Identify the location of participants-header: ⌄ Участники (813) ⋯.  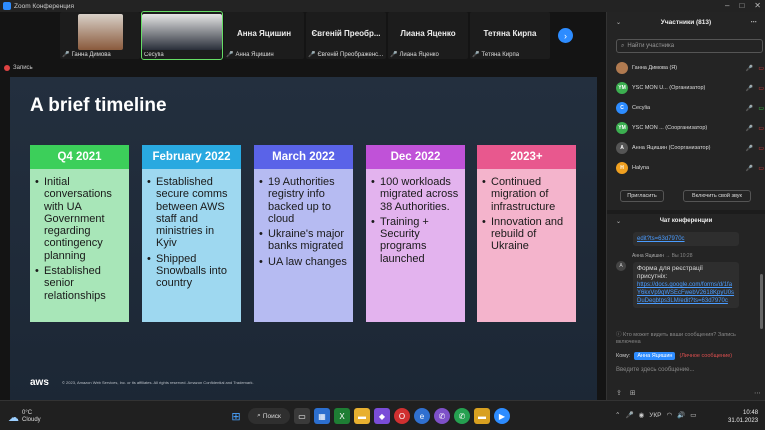
(687, 22).